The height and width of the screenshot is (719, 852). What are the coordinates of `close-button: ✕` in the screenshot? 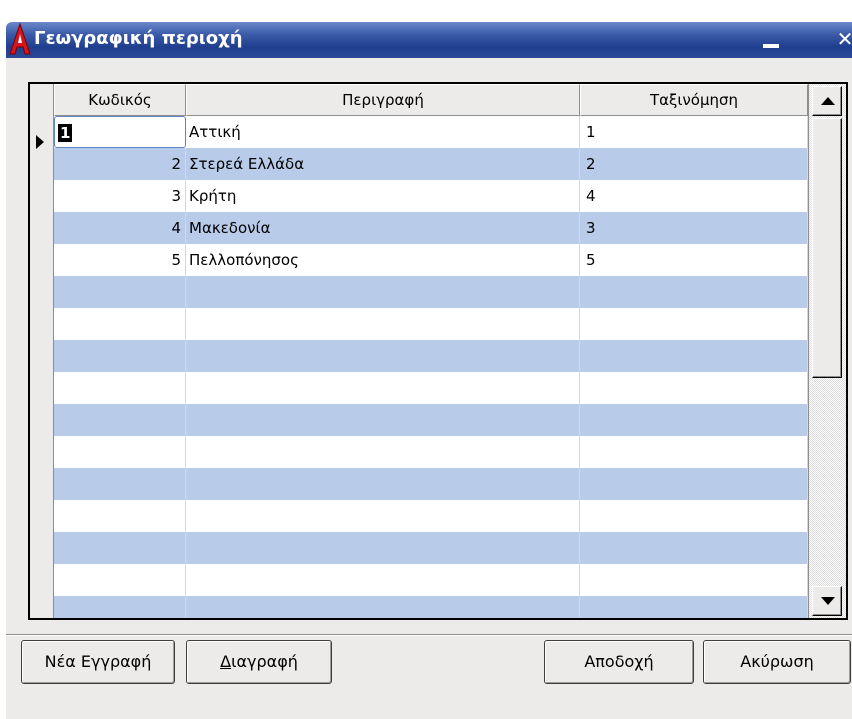 It's located at (842, 39).